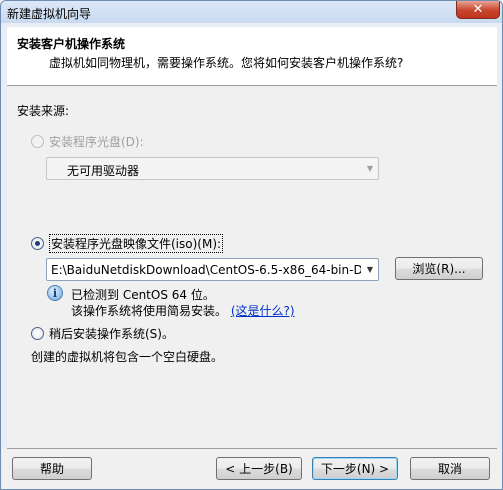  Describe the element at coordinates (43, 111) in the screenshot. I see `install-source-label: 安装来源:` at that location.